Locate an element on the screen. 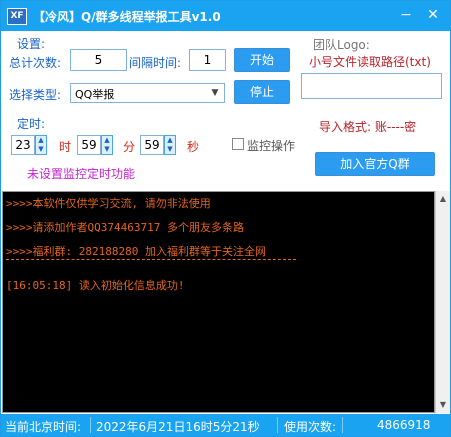 This screenshot has width=451, height=437. title-bar: XF 【冷风】Q/群多线程举报工具v1.0 − ✕ is located at coordinates (225, 16).